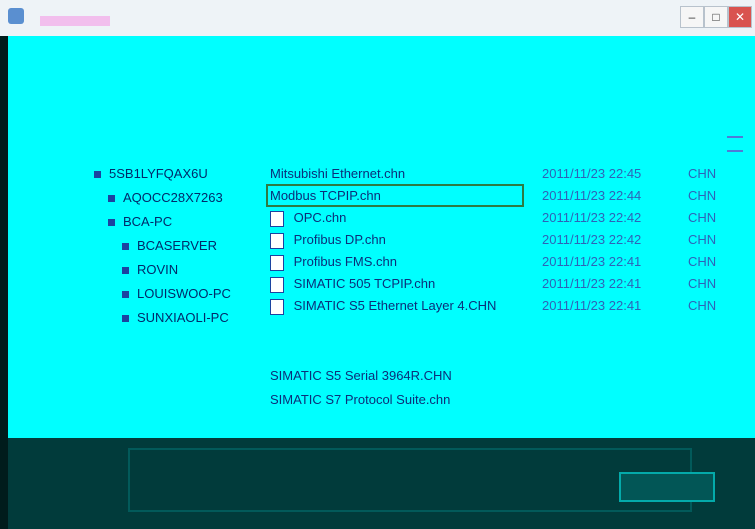 This screenshot has height=529, width=755. Describe the element at coordinates (592, 195) in the screenshot. I see `file-date: 2011/11/23 22:44` at that location.